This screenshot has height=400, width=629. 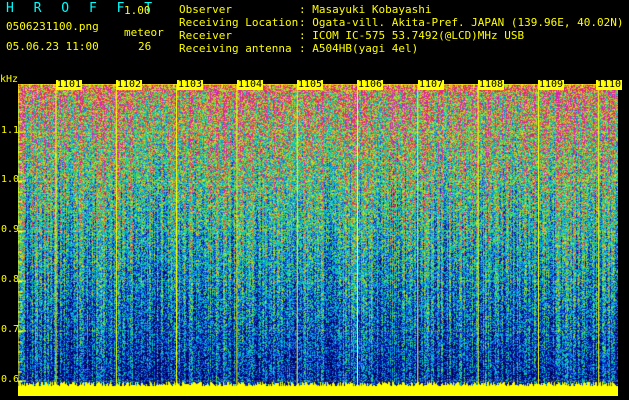 What do you see at coordinates (365, 9) in the screenshot?
I see `info-value: : Masayuki Kobayashi` at bounding box center [365, 9].